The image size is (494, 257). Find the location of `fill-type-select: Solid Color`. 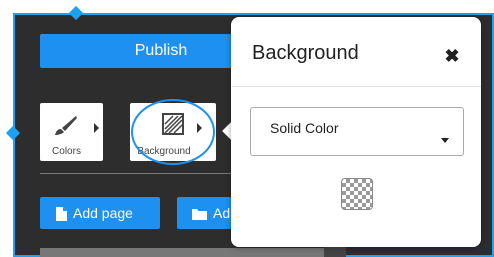

fill-type-select: Solid Color is located at coordinates (357, 131).